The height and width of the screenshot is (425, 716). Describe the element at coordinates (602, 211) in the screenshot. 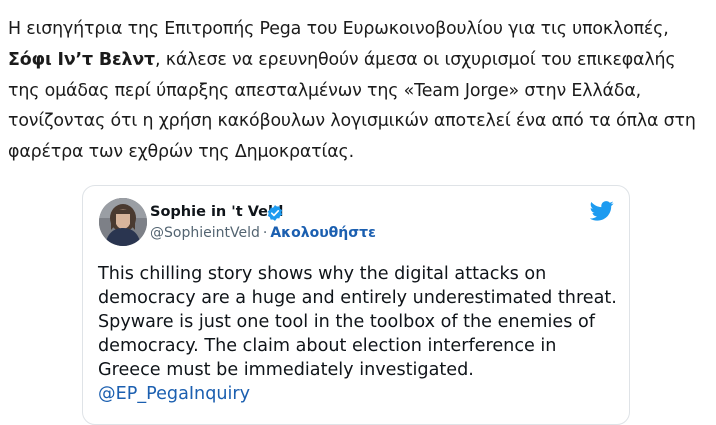

I see `twitter-bird-icon` at that location.